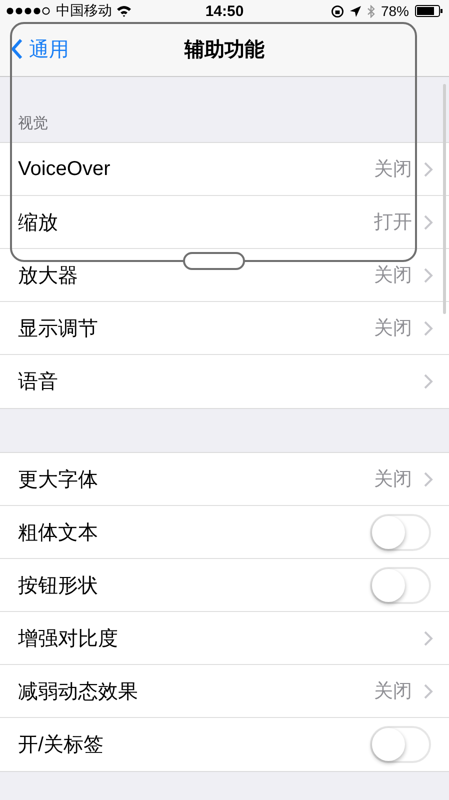 This screenshot has width=449, height=800. I want to click on row-label: 更大字体, so click(58, 479).